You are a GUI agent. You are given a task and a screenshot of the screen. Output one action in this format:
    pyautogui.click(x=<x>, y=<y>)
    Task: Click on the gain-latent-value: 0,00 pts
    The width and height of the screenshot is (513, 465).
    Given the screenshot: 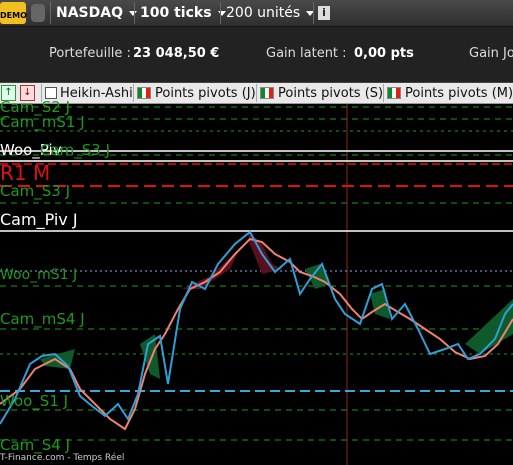 What is the action you would take?
    pyautogui.click(x=384, y=53)
    